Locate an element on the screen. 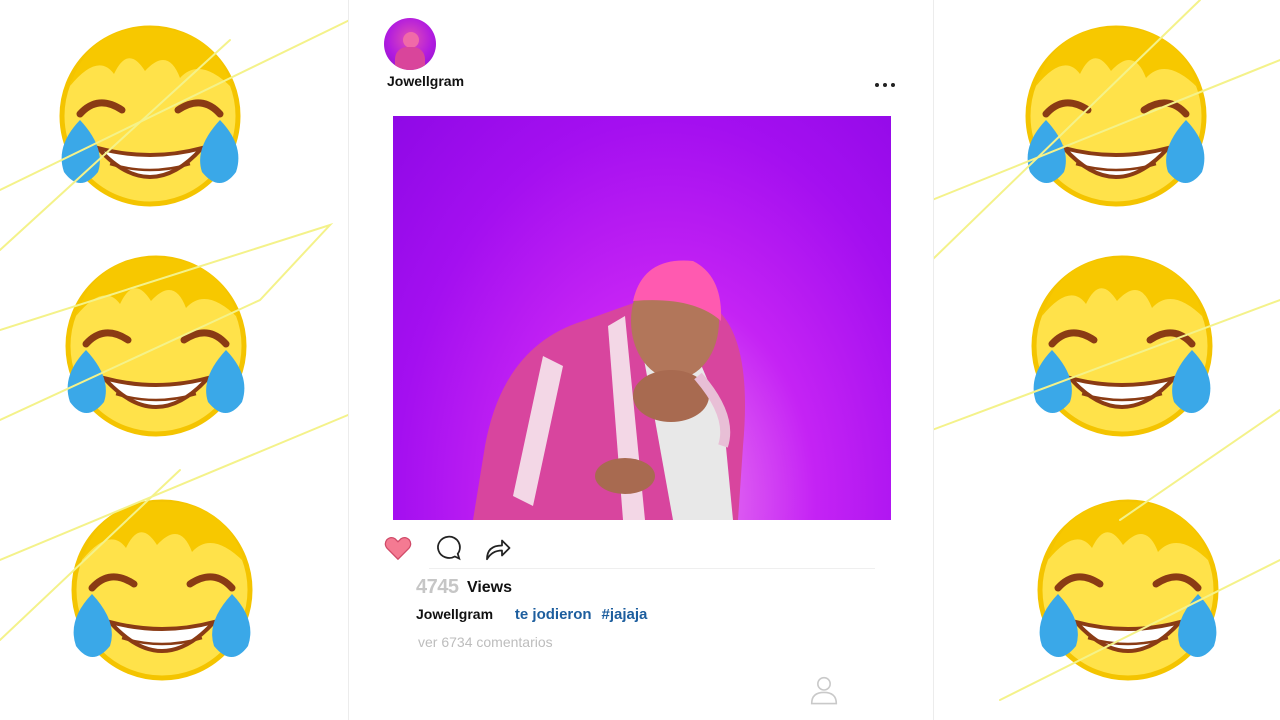  divider is located at coordinates (652, 568).